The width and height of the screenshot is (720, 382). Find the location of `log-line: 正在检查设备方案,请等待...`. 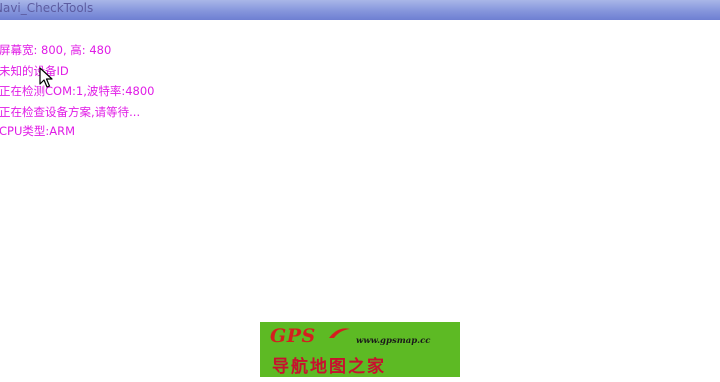

log-line: 正在检查设备方案,请等待... is located at coordinates (70, 112).